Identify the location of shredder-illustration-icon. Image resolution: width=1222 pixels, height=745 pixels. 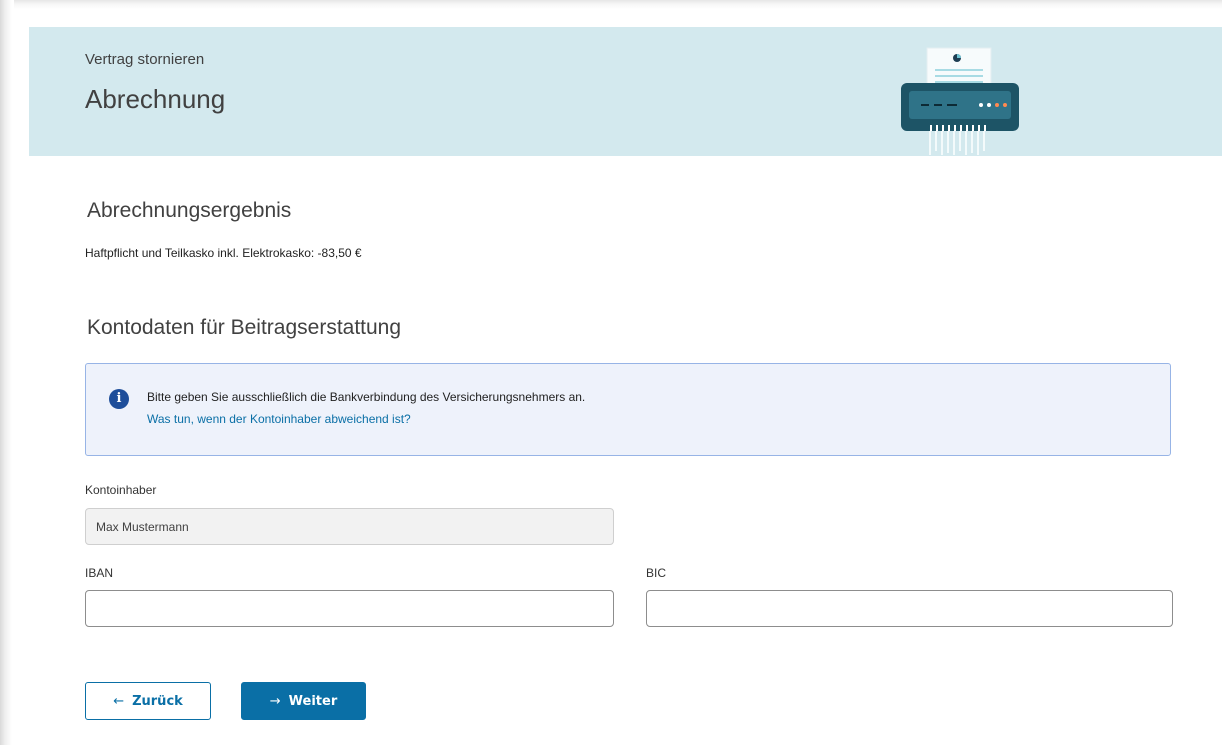
(960, 101).